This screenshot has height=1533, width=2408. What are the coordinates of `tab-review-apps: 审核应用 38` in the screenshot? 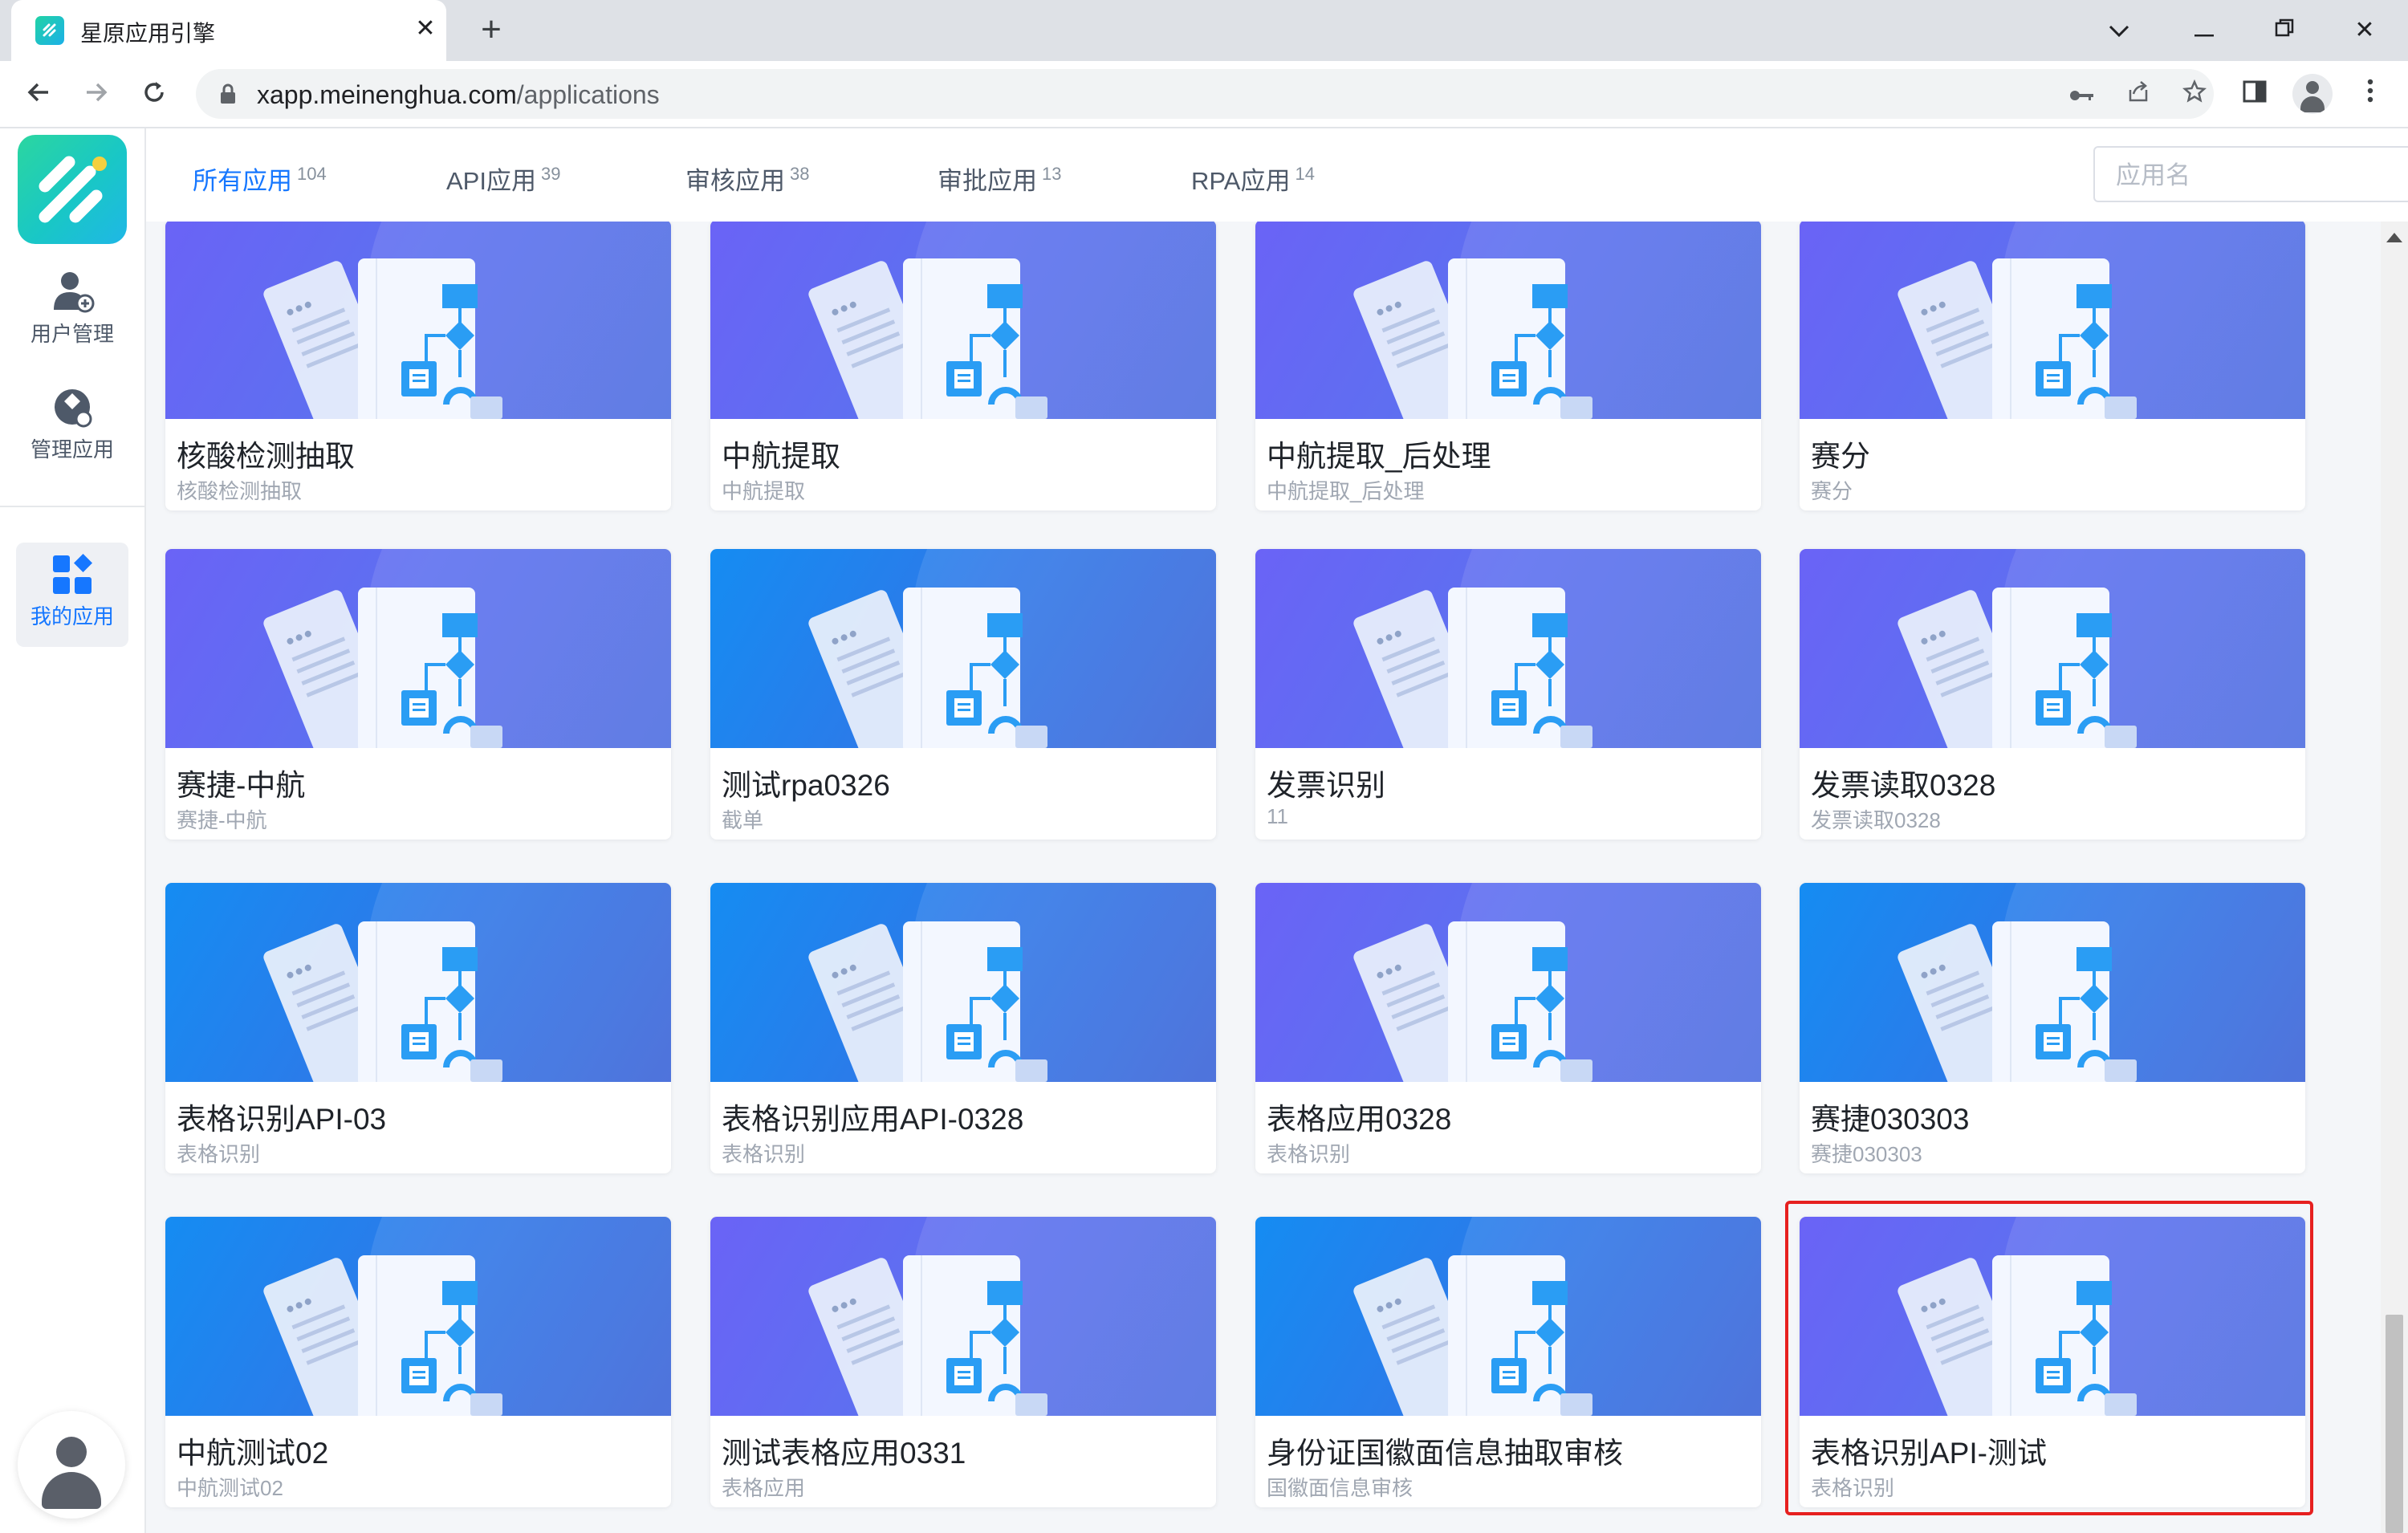 It's located at (747, 181).